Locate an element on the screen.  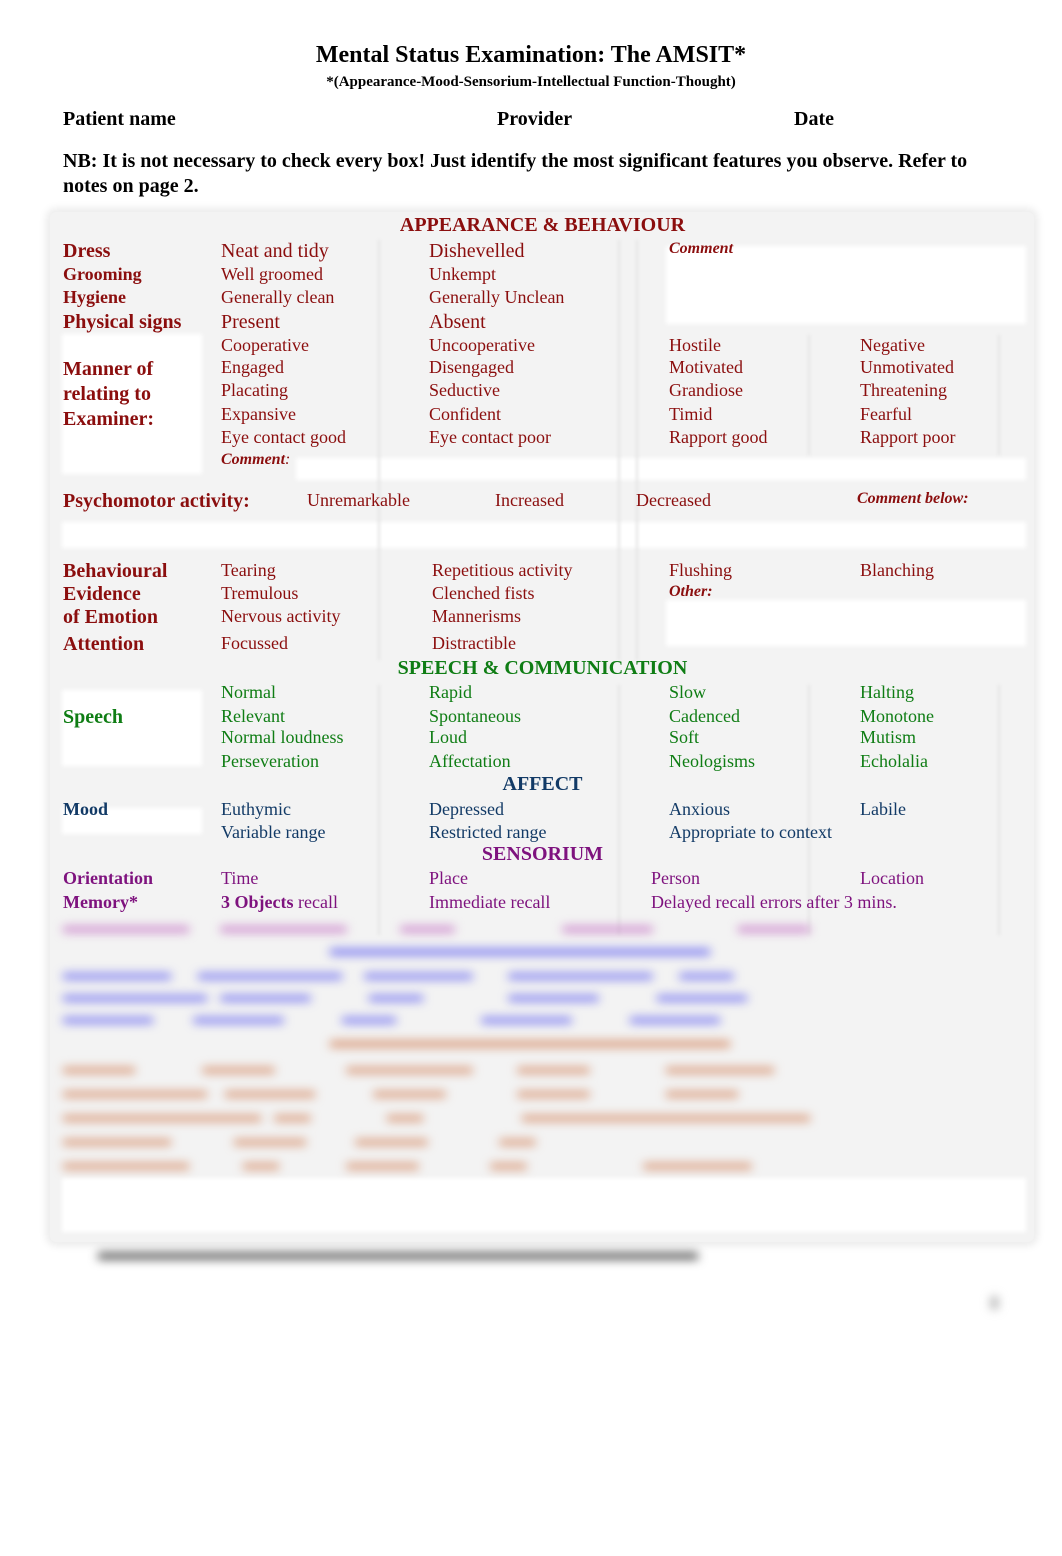
option-checkbox: Time is located at coordinates (239, 878).